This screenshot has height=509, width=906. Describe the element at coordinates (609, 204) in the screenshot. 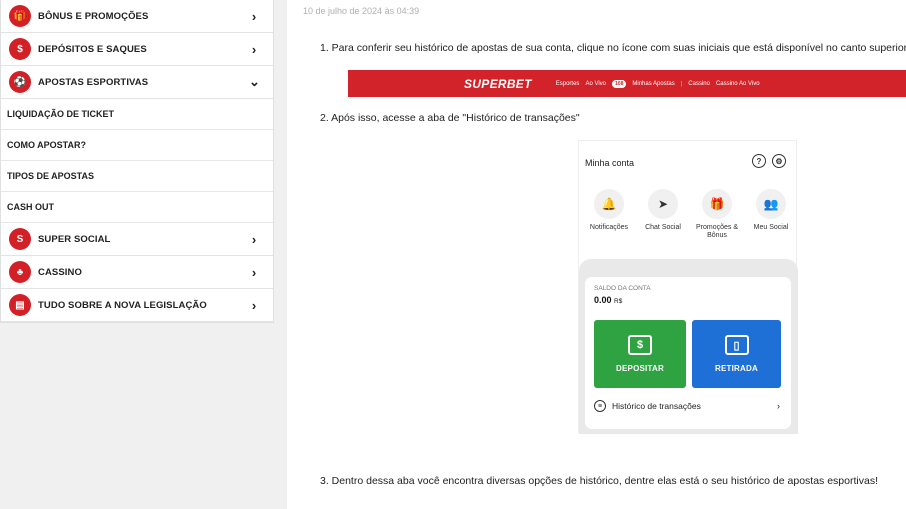

I see `bell-icon: 🔔` at that location.